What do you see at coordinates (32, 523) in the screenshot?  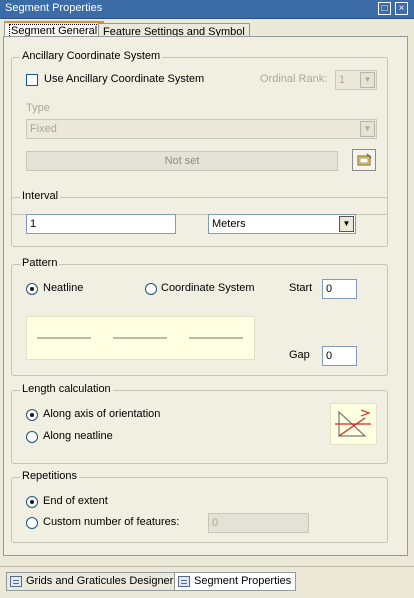 I see `custom-number-radio` at bounding box center [32, 523].